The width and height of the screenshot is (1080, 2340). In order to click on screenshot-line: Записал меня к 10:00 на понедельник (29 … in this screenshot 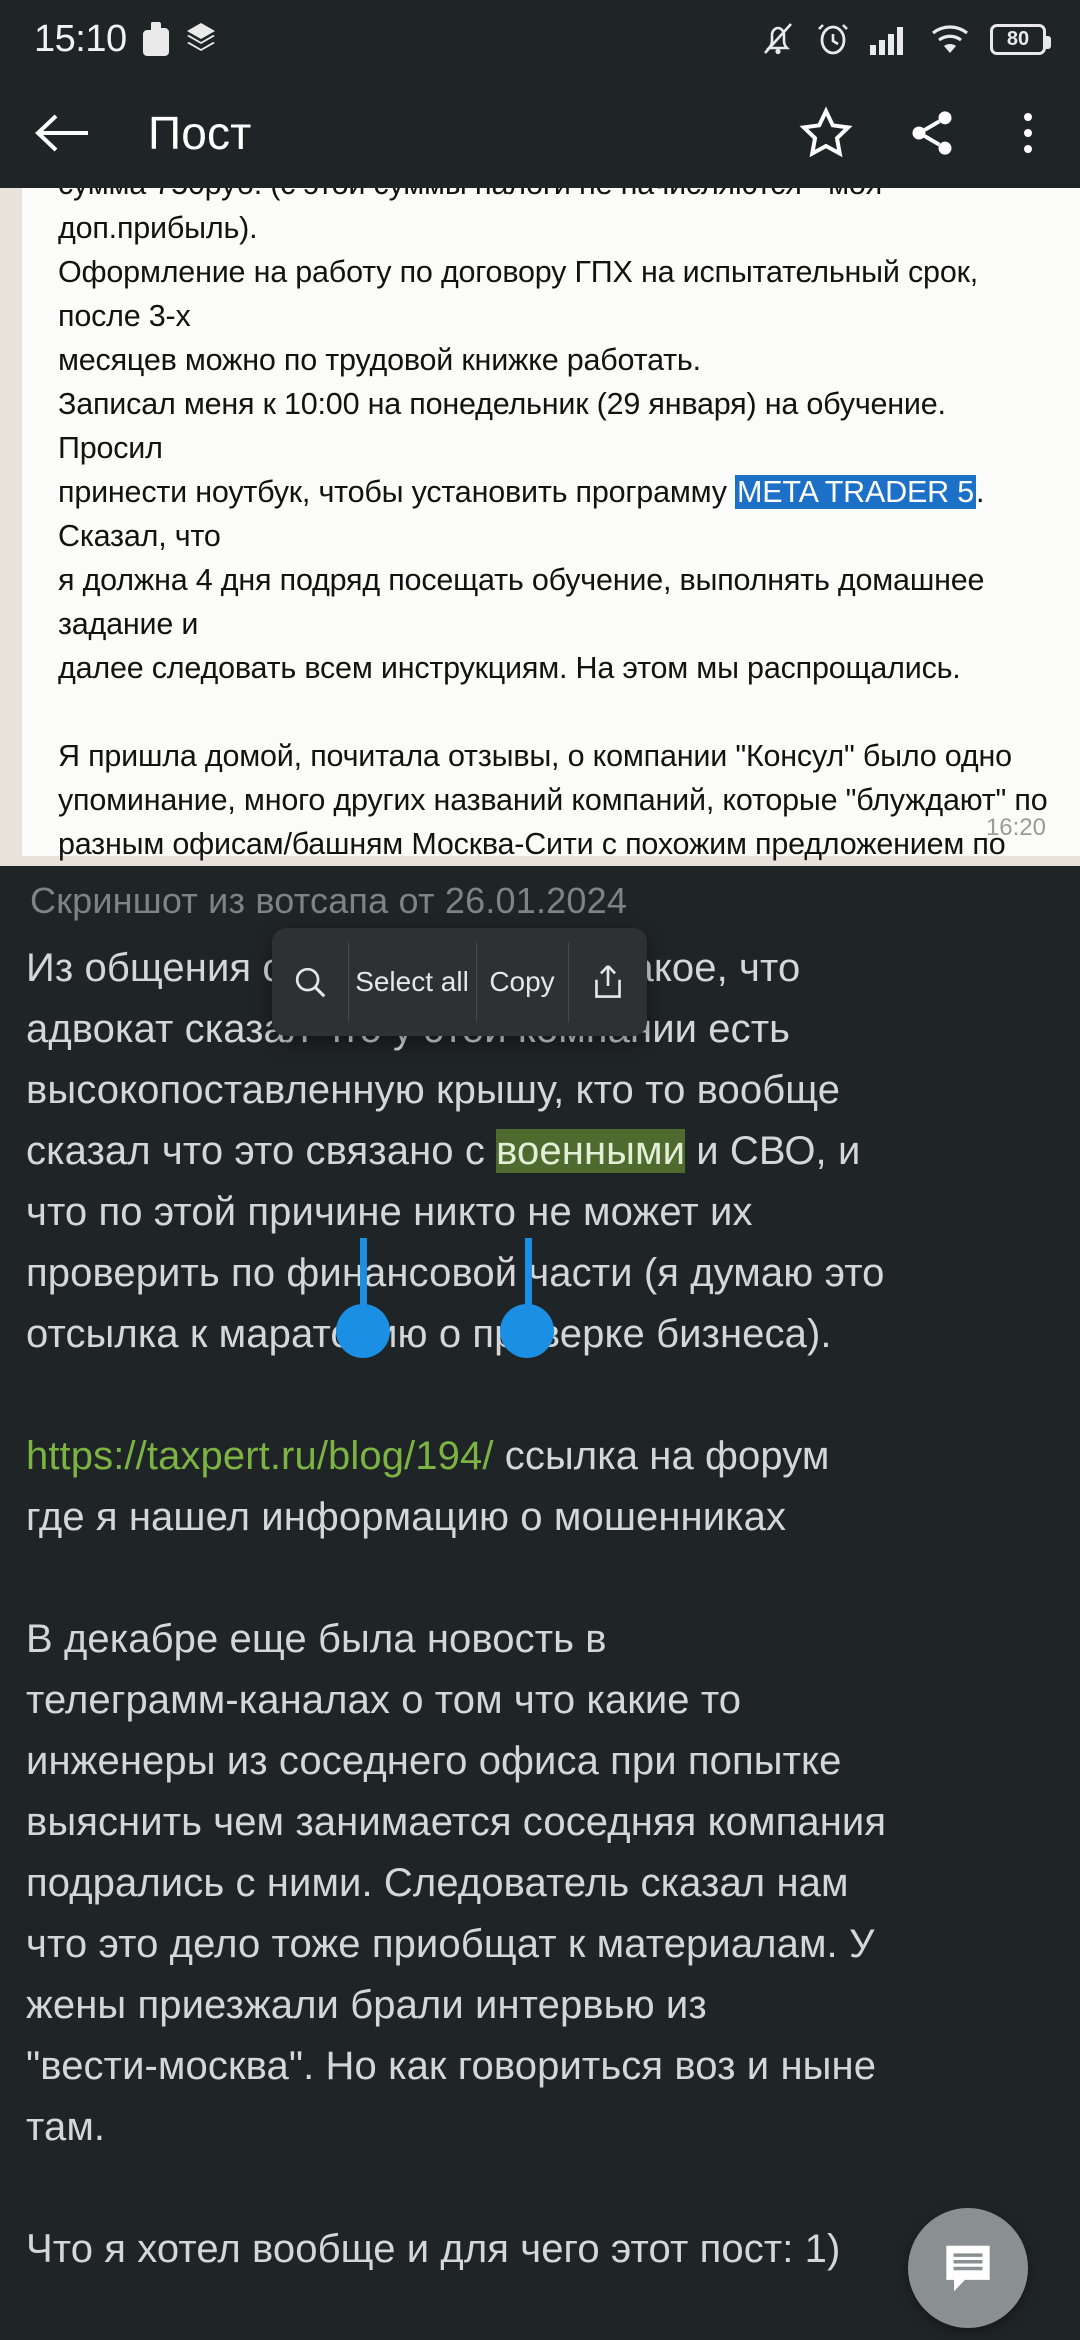, I will do `click(502, 426)`.